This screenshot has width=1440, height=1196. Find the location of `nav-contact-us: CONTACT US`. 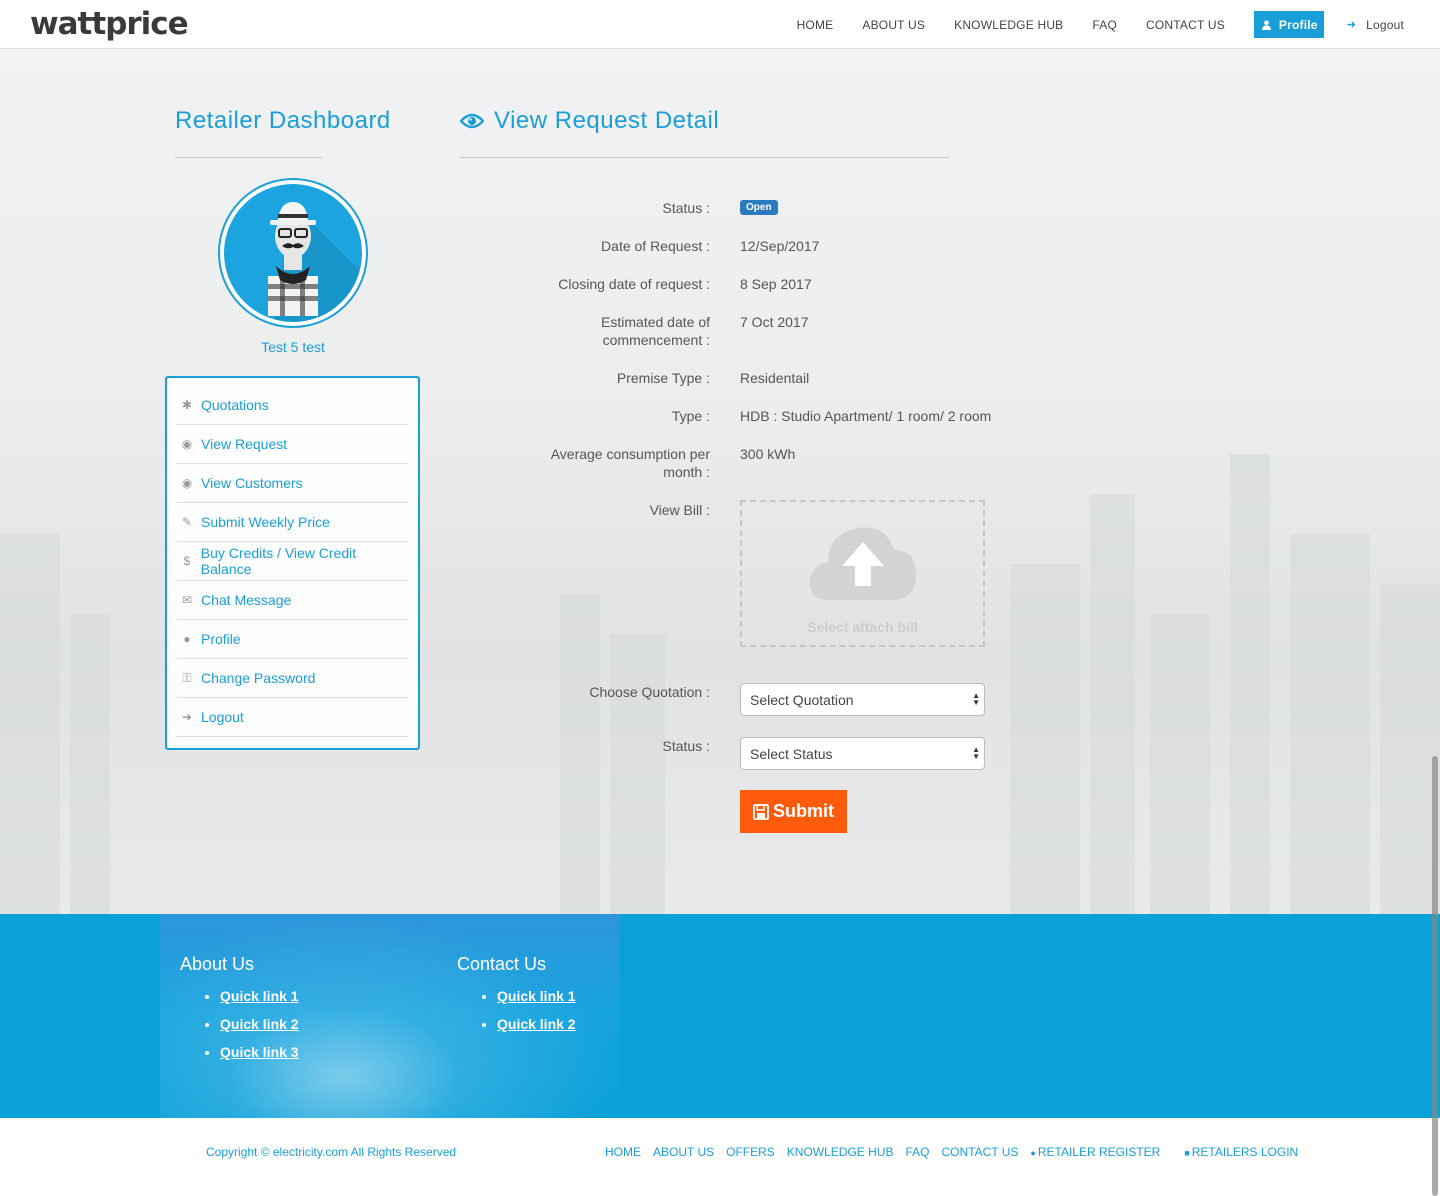

nav-contact-us: CONTACT US is located at coordinates (1185, 25).